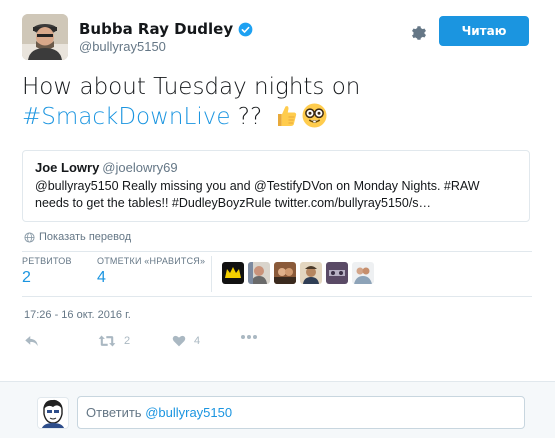  I want to click on author-name: Bubba Ray Dudley, so click(156, 29).